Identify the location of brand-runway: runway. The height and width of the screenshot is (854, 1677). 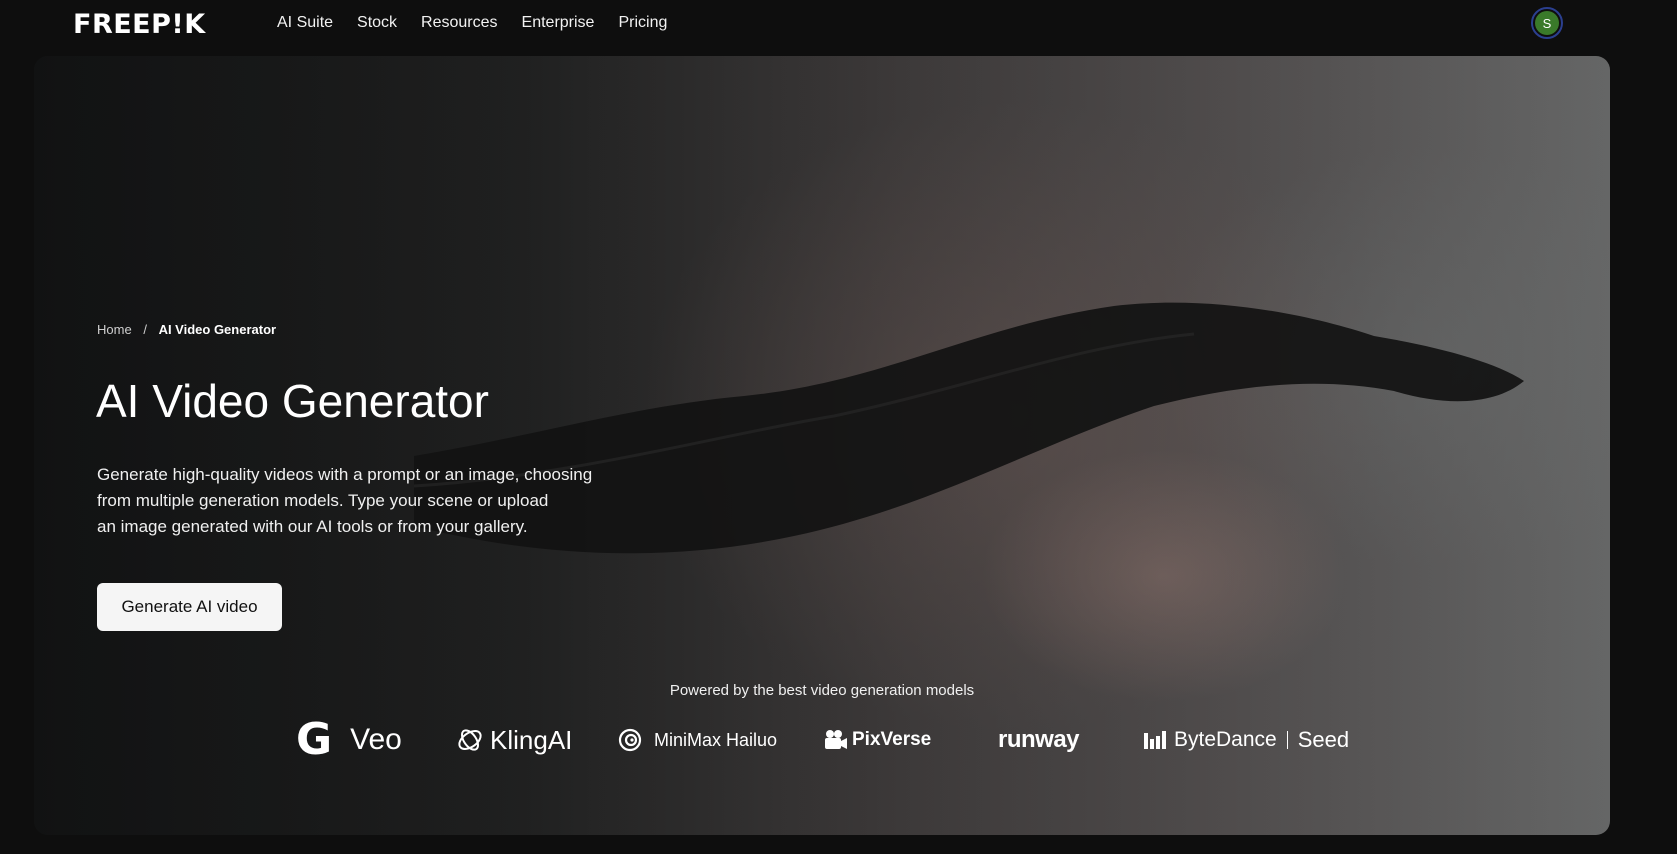
(1039, 740).